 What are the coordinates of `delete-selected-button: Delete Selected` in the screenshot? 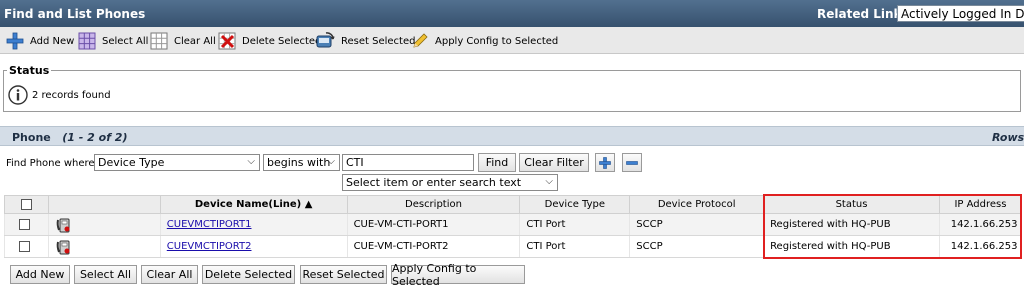 It's located at (269, 41).